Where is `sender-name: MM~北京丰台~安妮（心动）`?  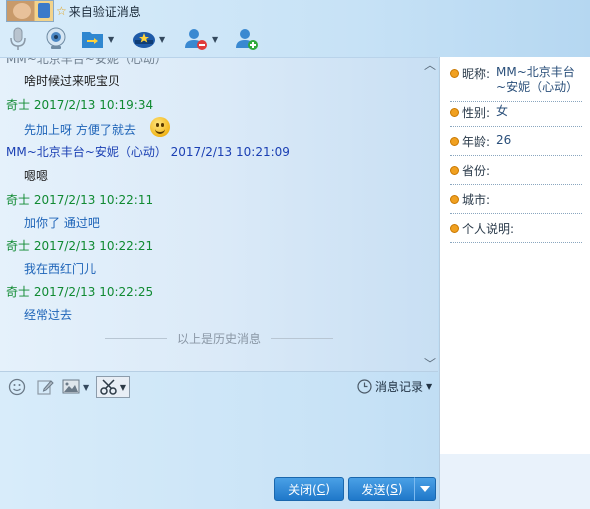 sender-name: MM~北京丰台~安妮（心动） is located at coordinates (86, 152).